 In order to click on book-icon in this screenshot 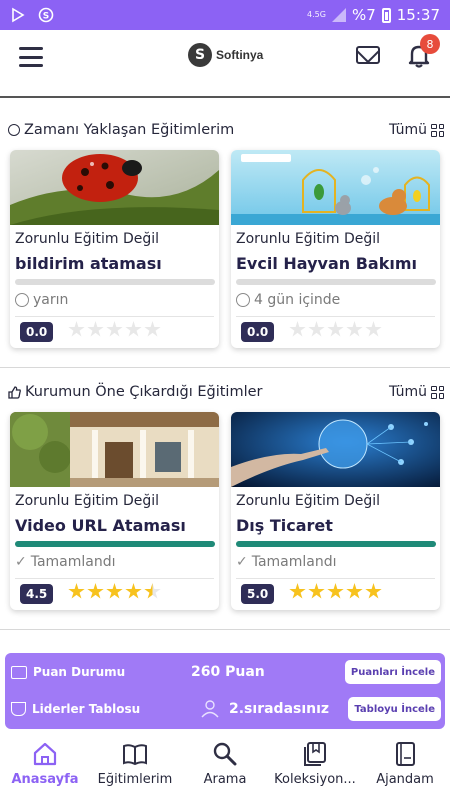, I will do `click(135, 755)`.